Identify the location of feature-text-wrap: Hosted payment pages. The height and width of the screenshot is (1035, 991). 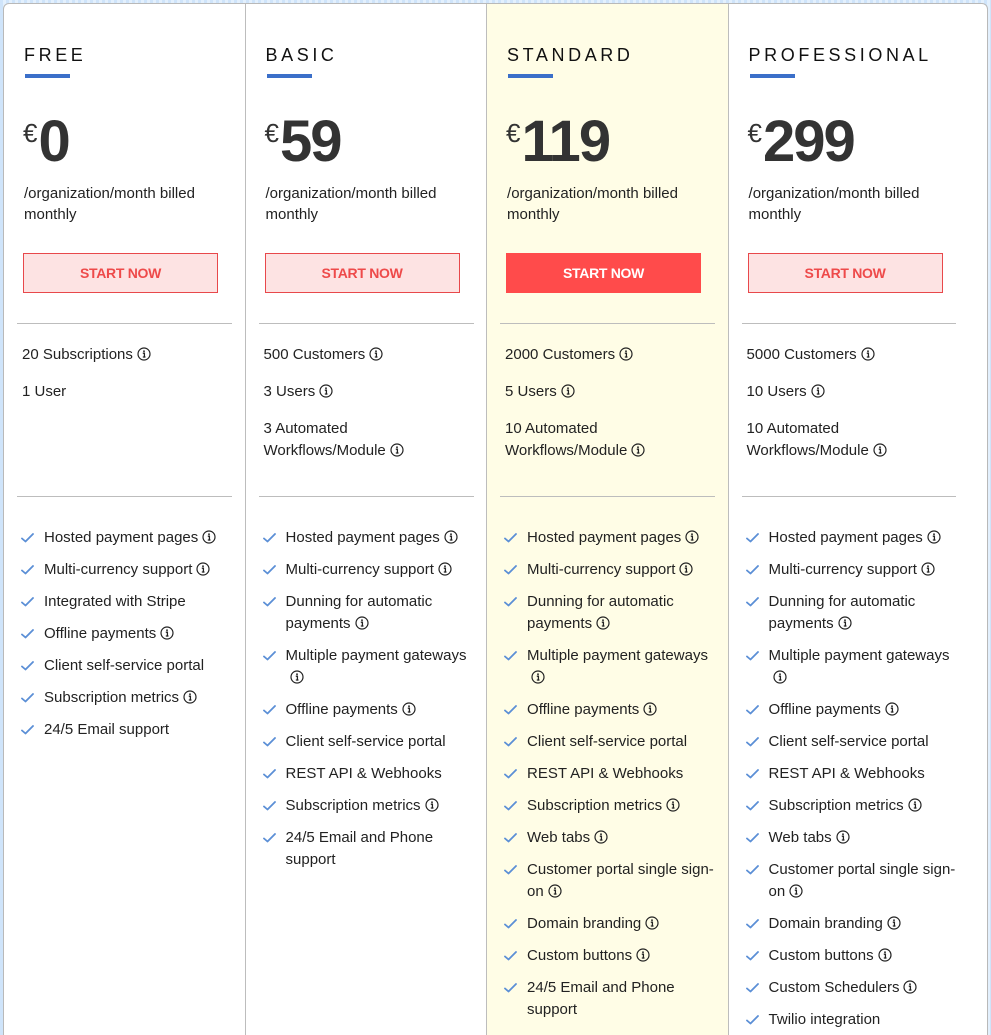
(613, 538).